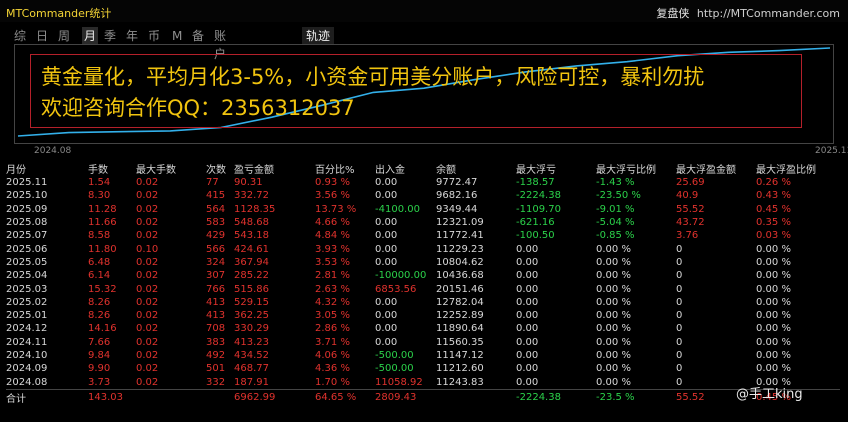  Describe the element at coordinates (27, 355) in the screenshot. I see `table-cell: 2024.10` at that location.